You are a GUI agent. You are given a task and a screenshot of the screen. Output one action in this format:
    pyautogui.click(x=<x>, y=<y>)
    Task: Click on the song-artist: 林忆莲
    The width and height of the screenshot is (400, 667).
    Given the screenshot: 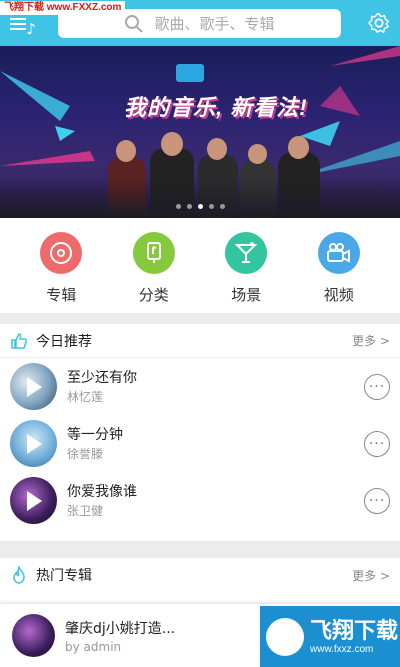 What is the action you would take?
    pyautogui.click(x=85, y=396)
    